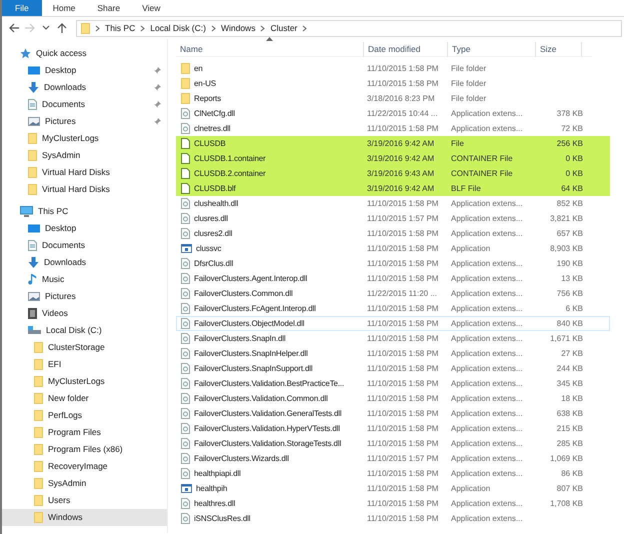  I want to click on date-cell-text: 11/10/2015 1:57 PM, so click(403, 458).